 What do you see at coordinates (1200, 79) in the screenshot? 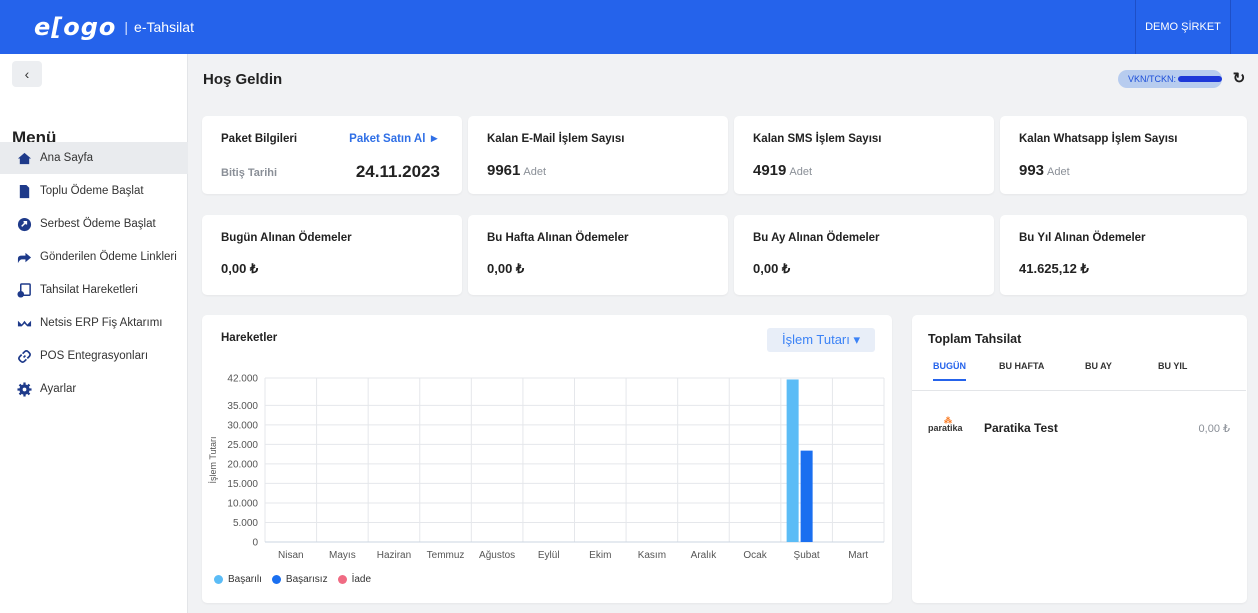
I see `vkn-masked-value` at bounding box center [1200, 79].